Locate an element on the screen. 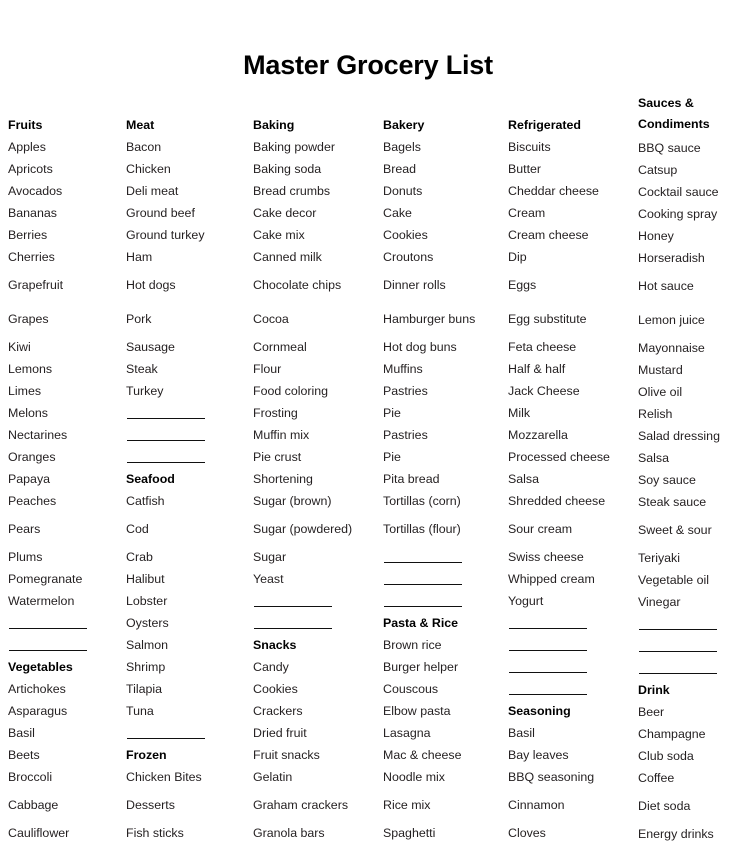 This screenshot has height=845, width=736. grocery-item: Vegetable oil is located at coordinates (685, 580).